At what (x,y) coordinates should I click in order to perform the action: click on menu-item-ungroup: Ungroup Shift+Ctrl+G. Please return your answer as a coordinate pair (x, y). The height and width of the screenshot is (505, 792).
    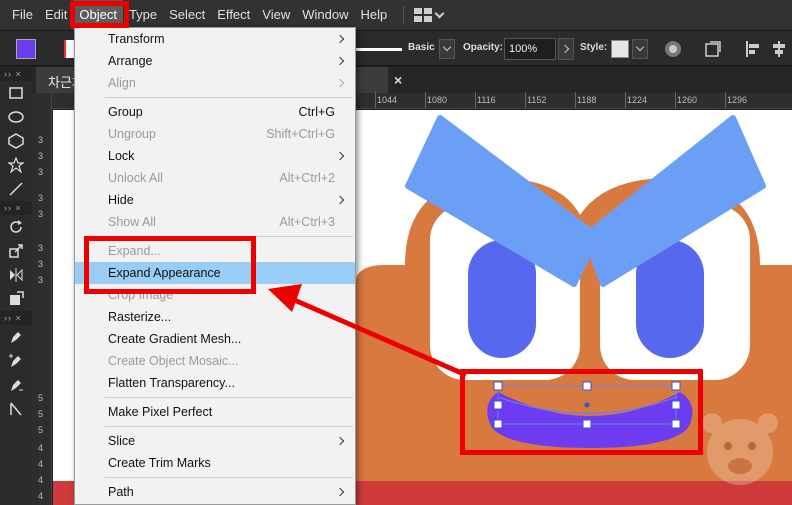
    Looking at the image, I should click on (215, 134).